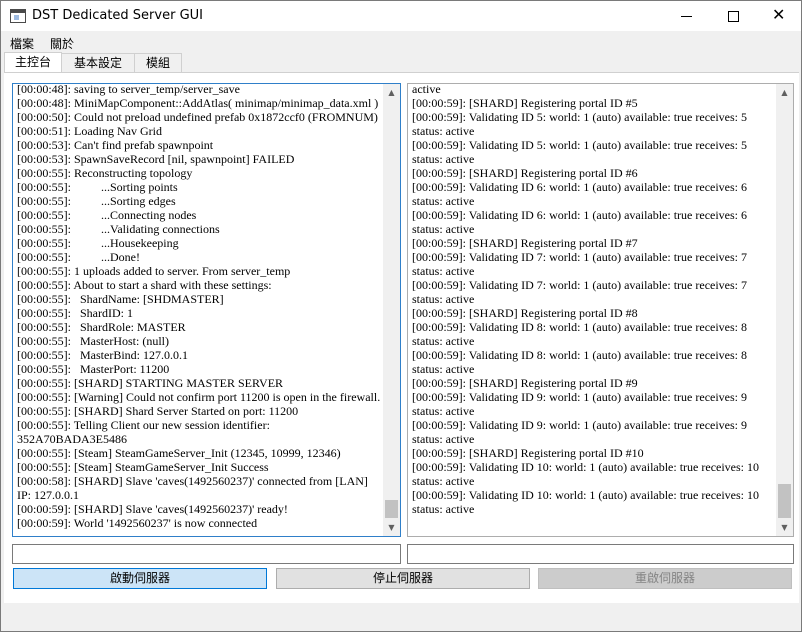 This screenshot has height=632, width=802. Describe the element at coordinates (403, 578) in the screenshot. I see `stop-server-button: 停止伺服器` at that location.